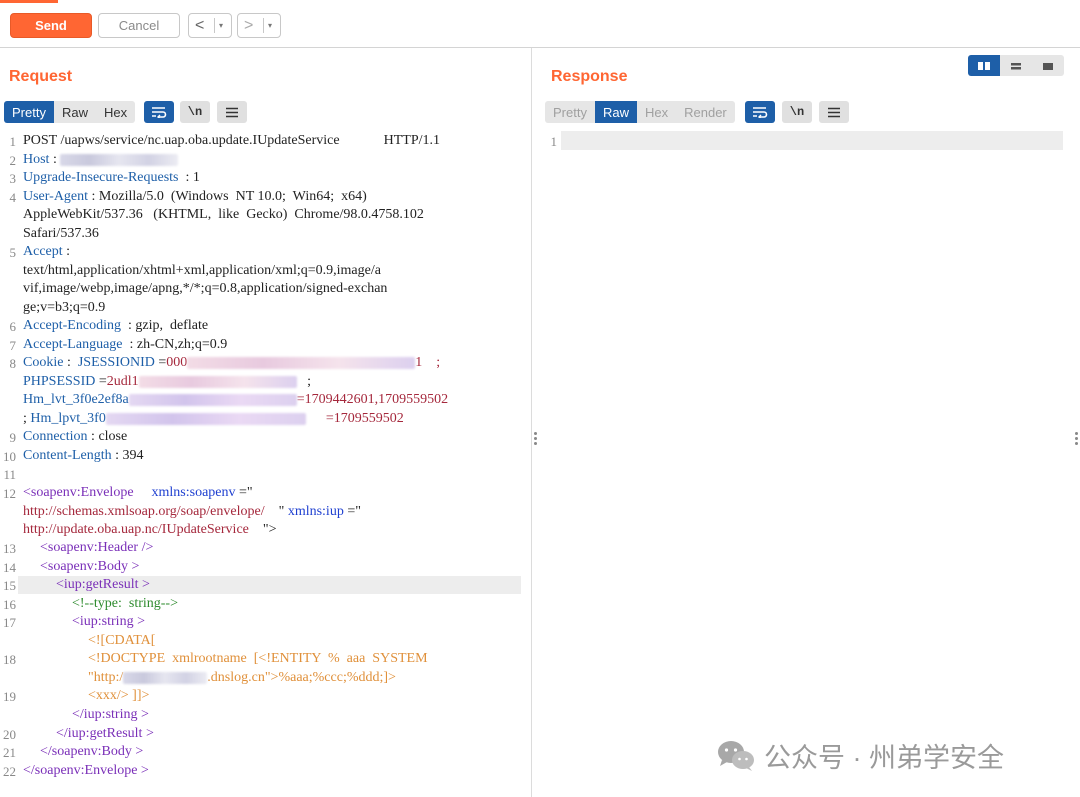 This screenshot has width=1080, height=797. Describe the element at coordinates (210, 25) in the screenshot. I see `previous-request-button: < ▾` at that location.